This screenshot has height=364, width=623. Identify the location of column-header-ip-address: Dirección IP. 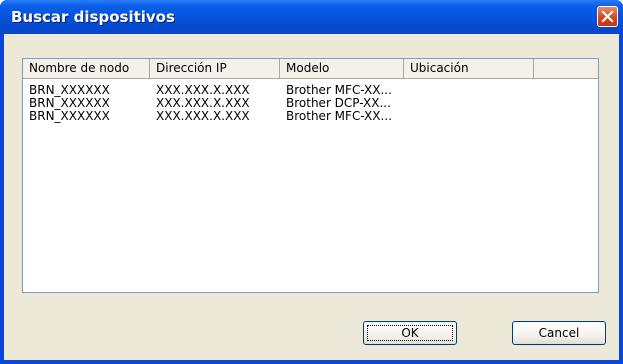
(215, 68).